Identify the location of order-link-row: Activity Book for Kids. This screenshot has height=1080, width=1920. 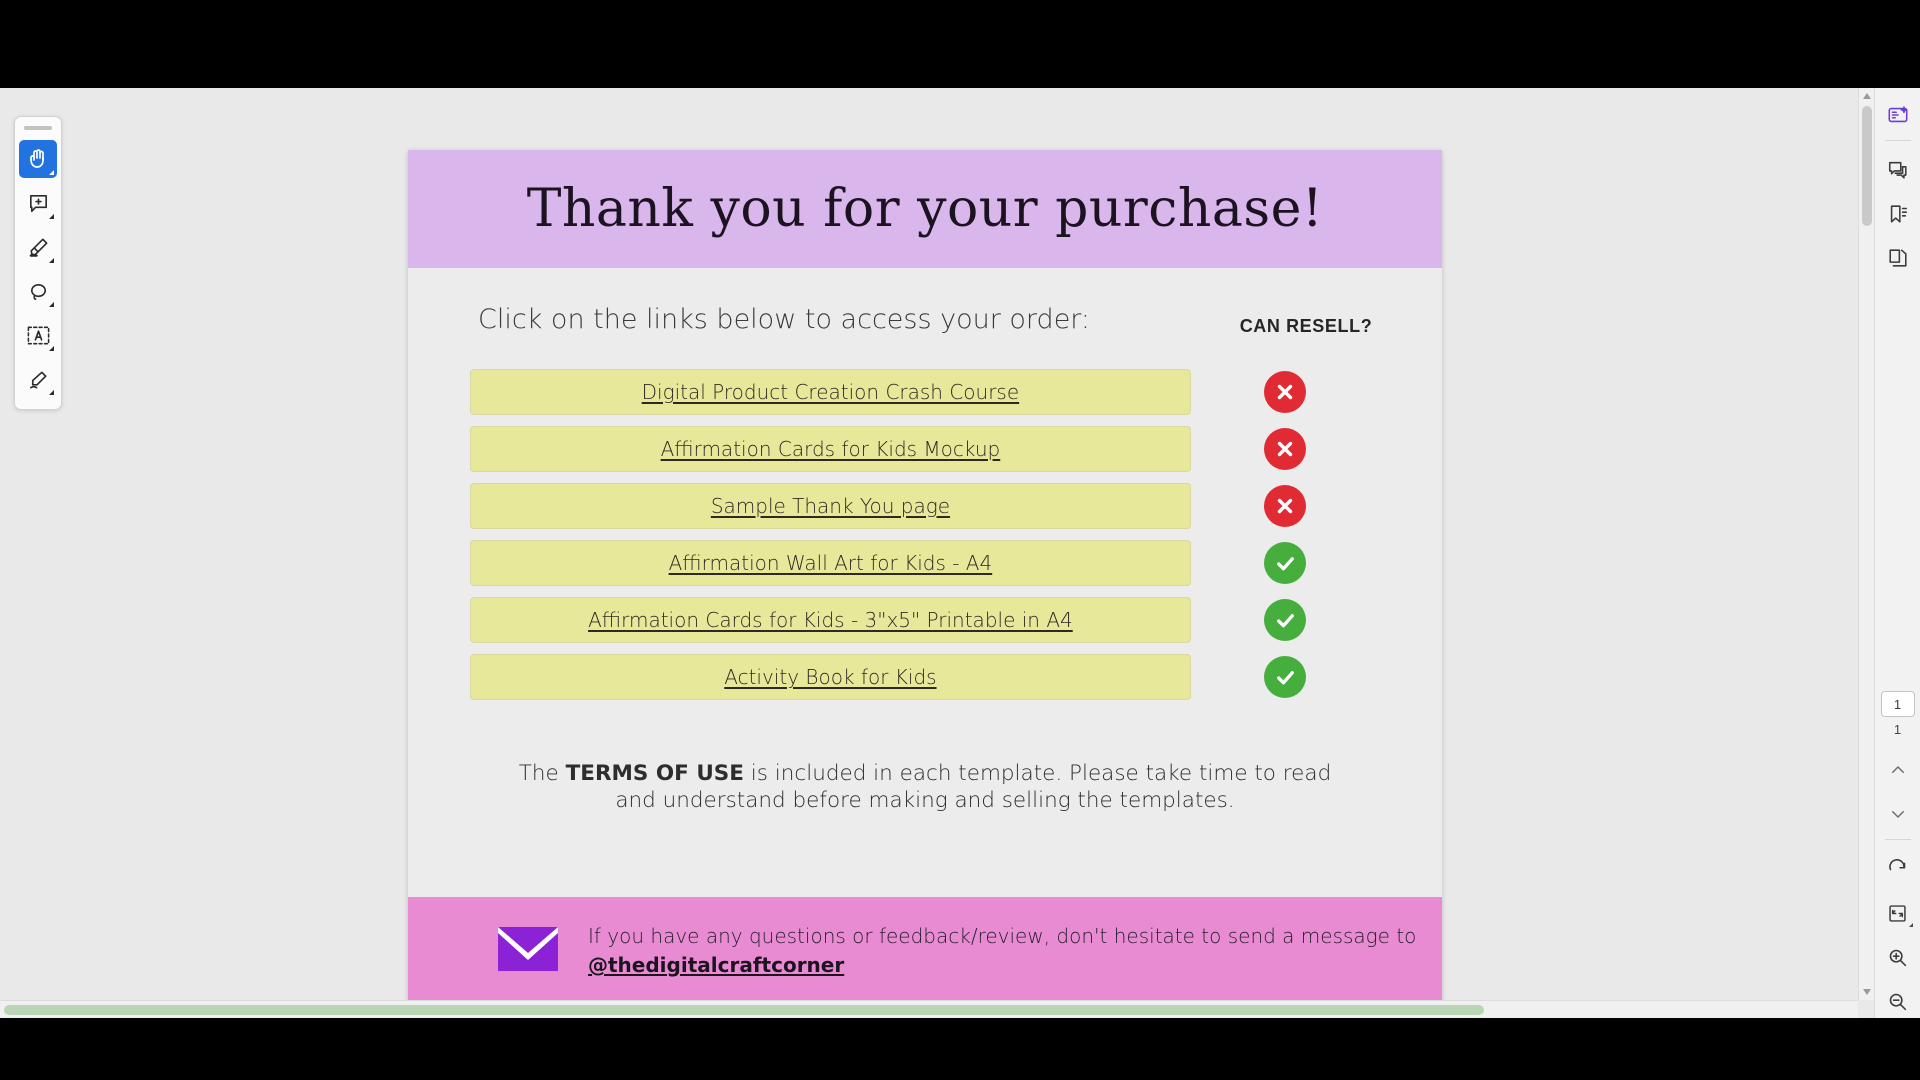
(925, 677).